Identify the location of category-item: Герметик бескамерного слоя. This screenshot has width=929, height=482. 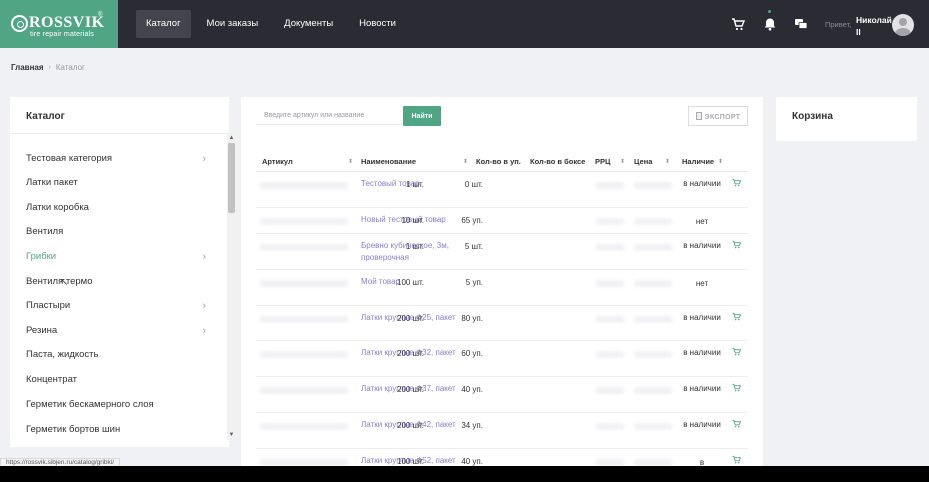
(121, 405).